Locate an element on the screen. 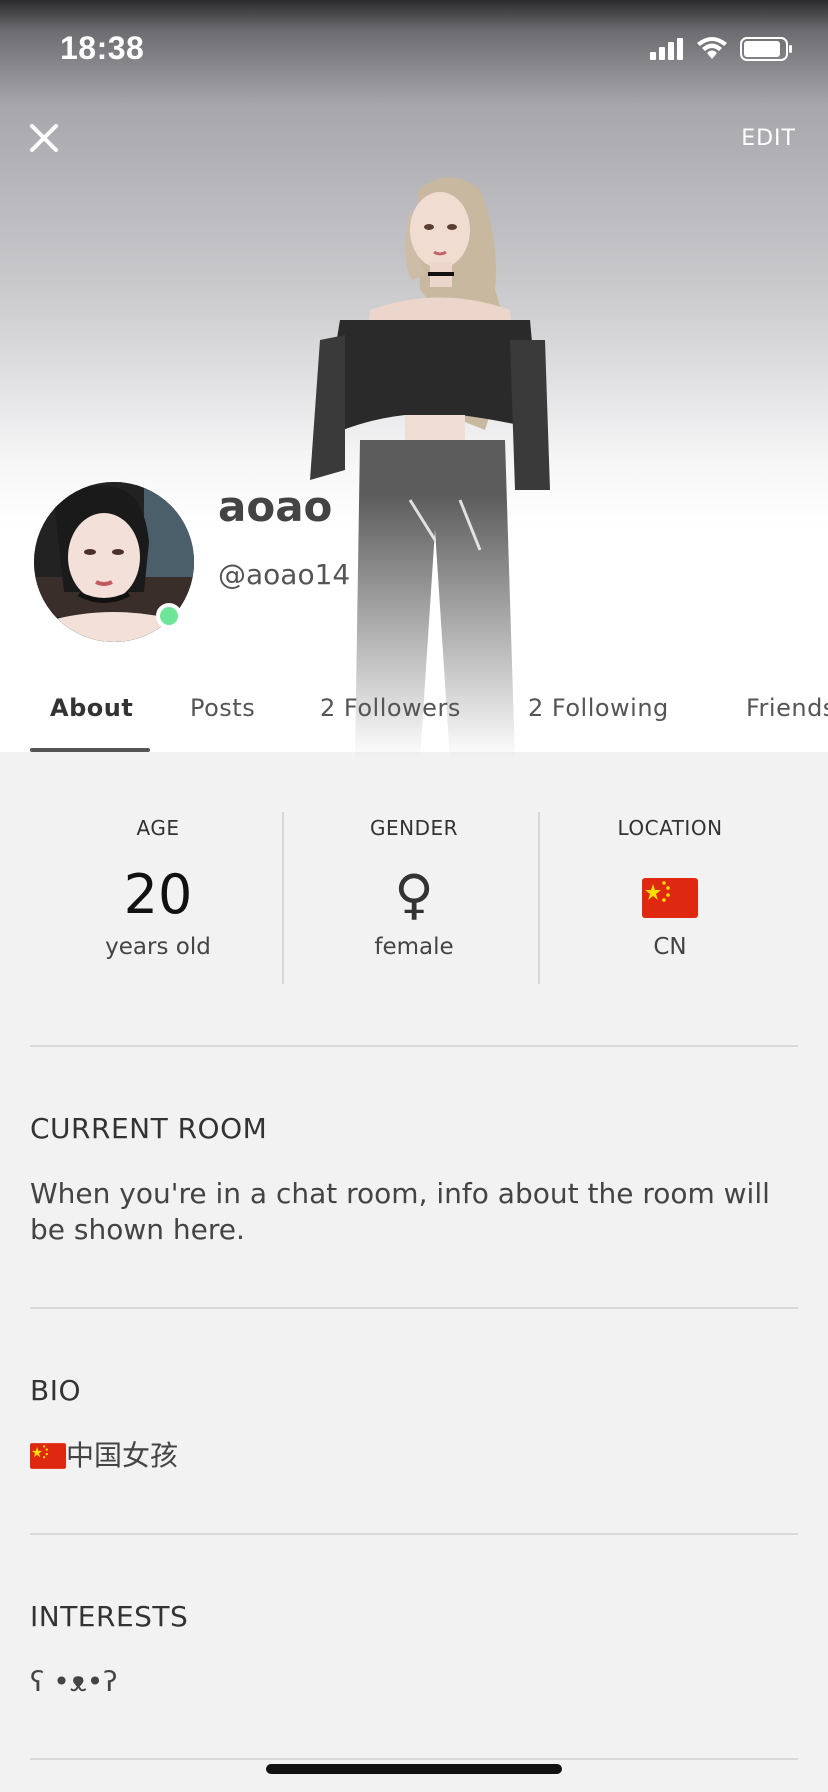 The image size is (828, 1792). location-flag is located at coordinates (670, 895).